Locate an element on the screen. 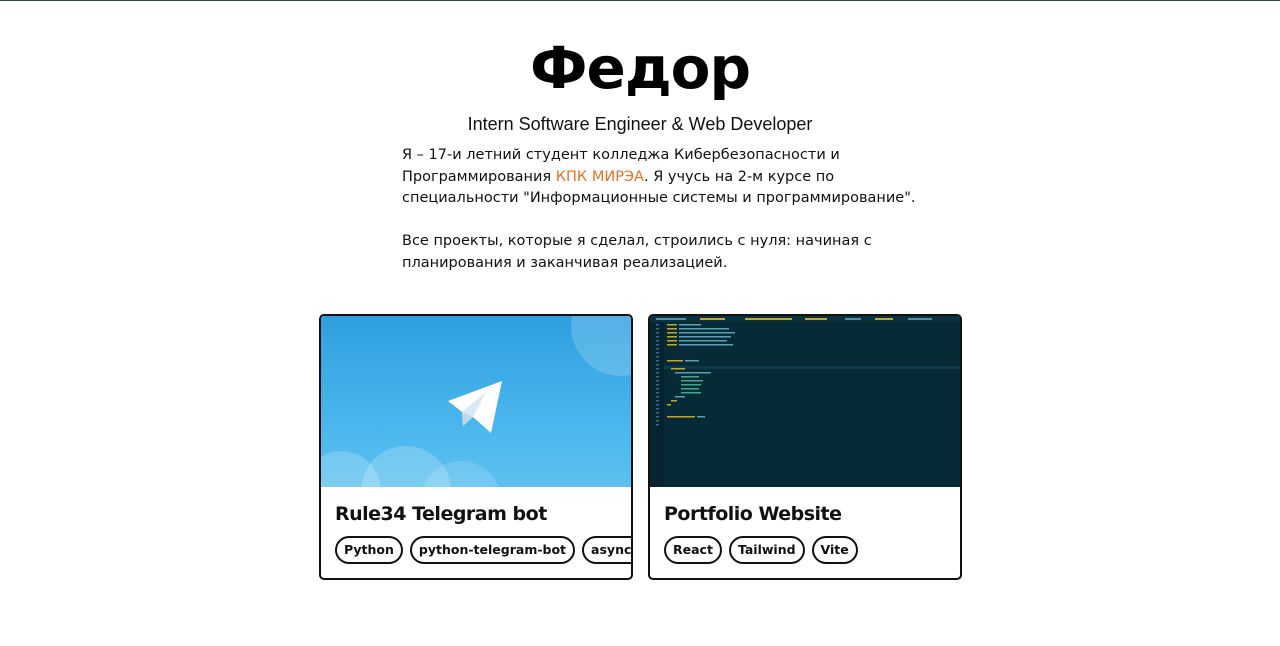 This screenshot has width=1280, height=646. project-title: Rule34 Telegram bot is located at coordinates (441, 514).